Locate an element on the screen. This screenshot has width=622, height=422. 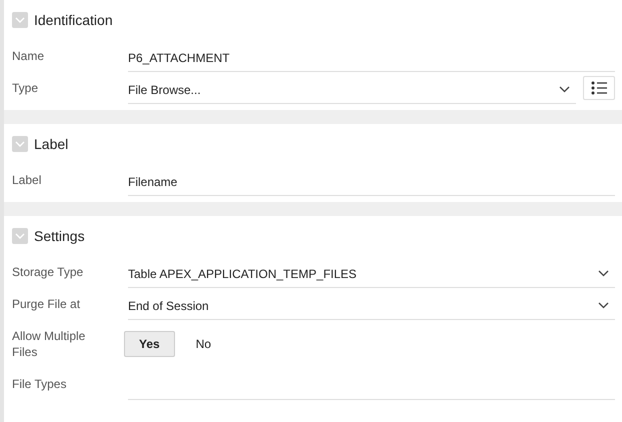
input-field: Filename is located at coordinates (371, 182).